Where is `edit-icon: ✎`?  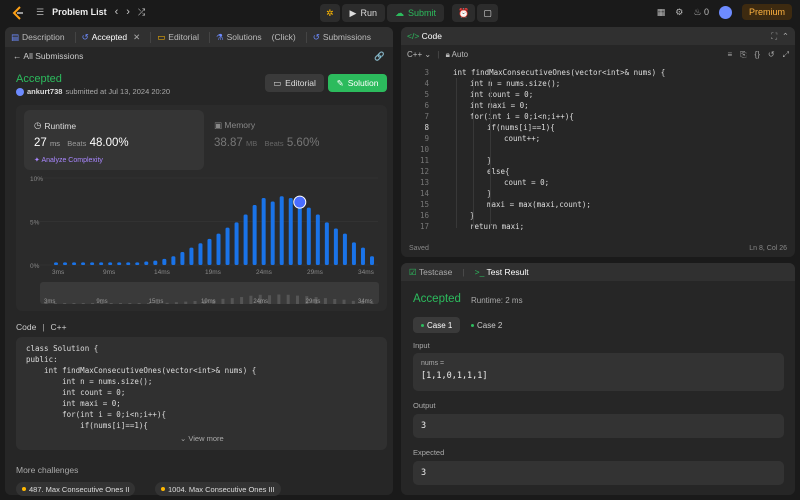 edit-icon: ✎ is located at coordinates (340, 82).